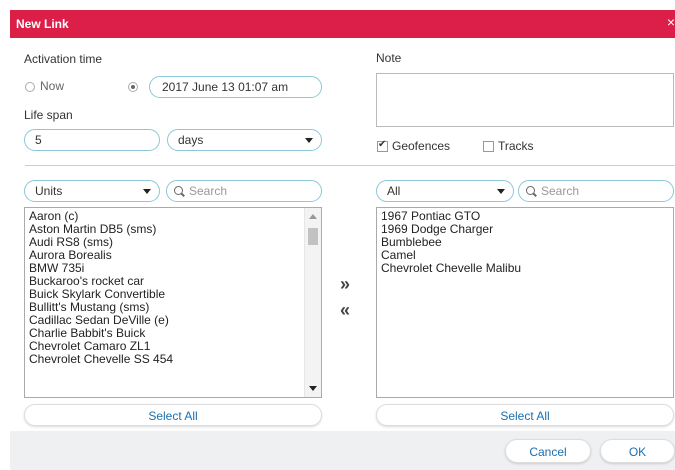 This screenshot has width=675, height=470. What do you see at coordinates (488, 146) in the screenshot?
I see `tracks-checkbox` at bounding box center [488, 146].